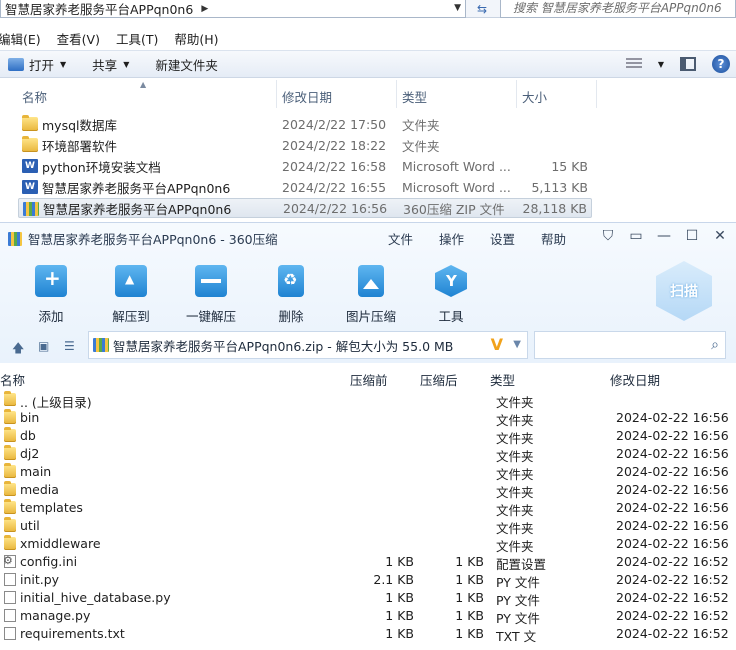 The height and width of the screenshot is (650, 736). What do you see at coordinates (451, 292) in the screenshot?
I see `tools-button: 工具` at bounding box center [451, 292].